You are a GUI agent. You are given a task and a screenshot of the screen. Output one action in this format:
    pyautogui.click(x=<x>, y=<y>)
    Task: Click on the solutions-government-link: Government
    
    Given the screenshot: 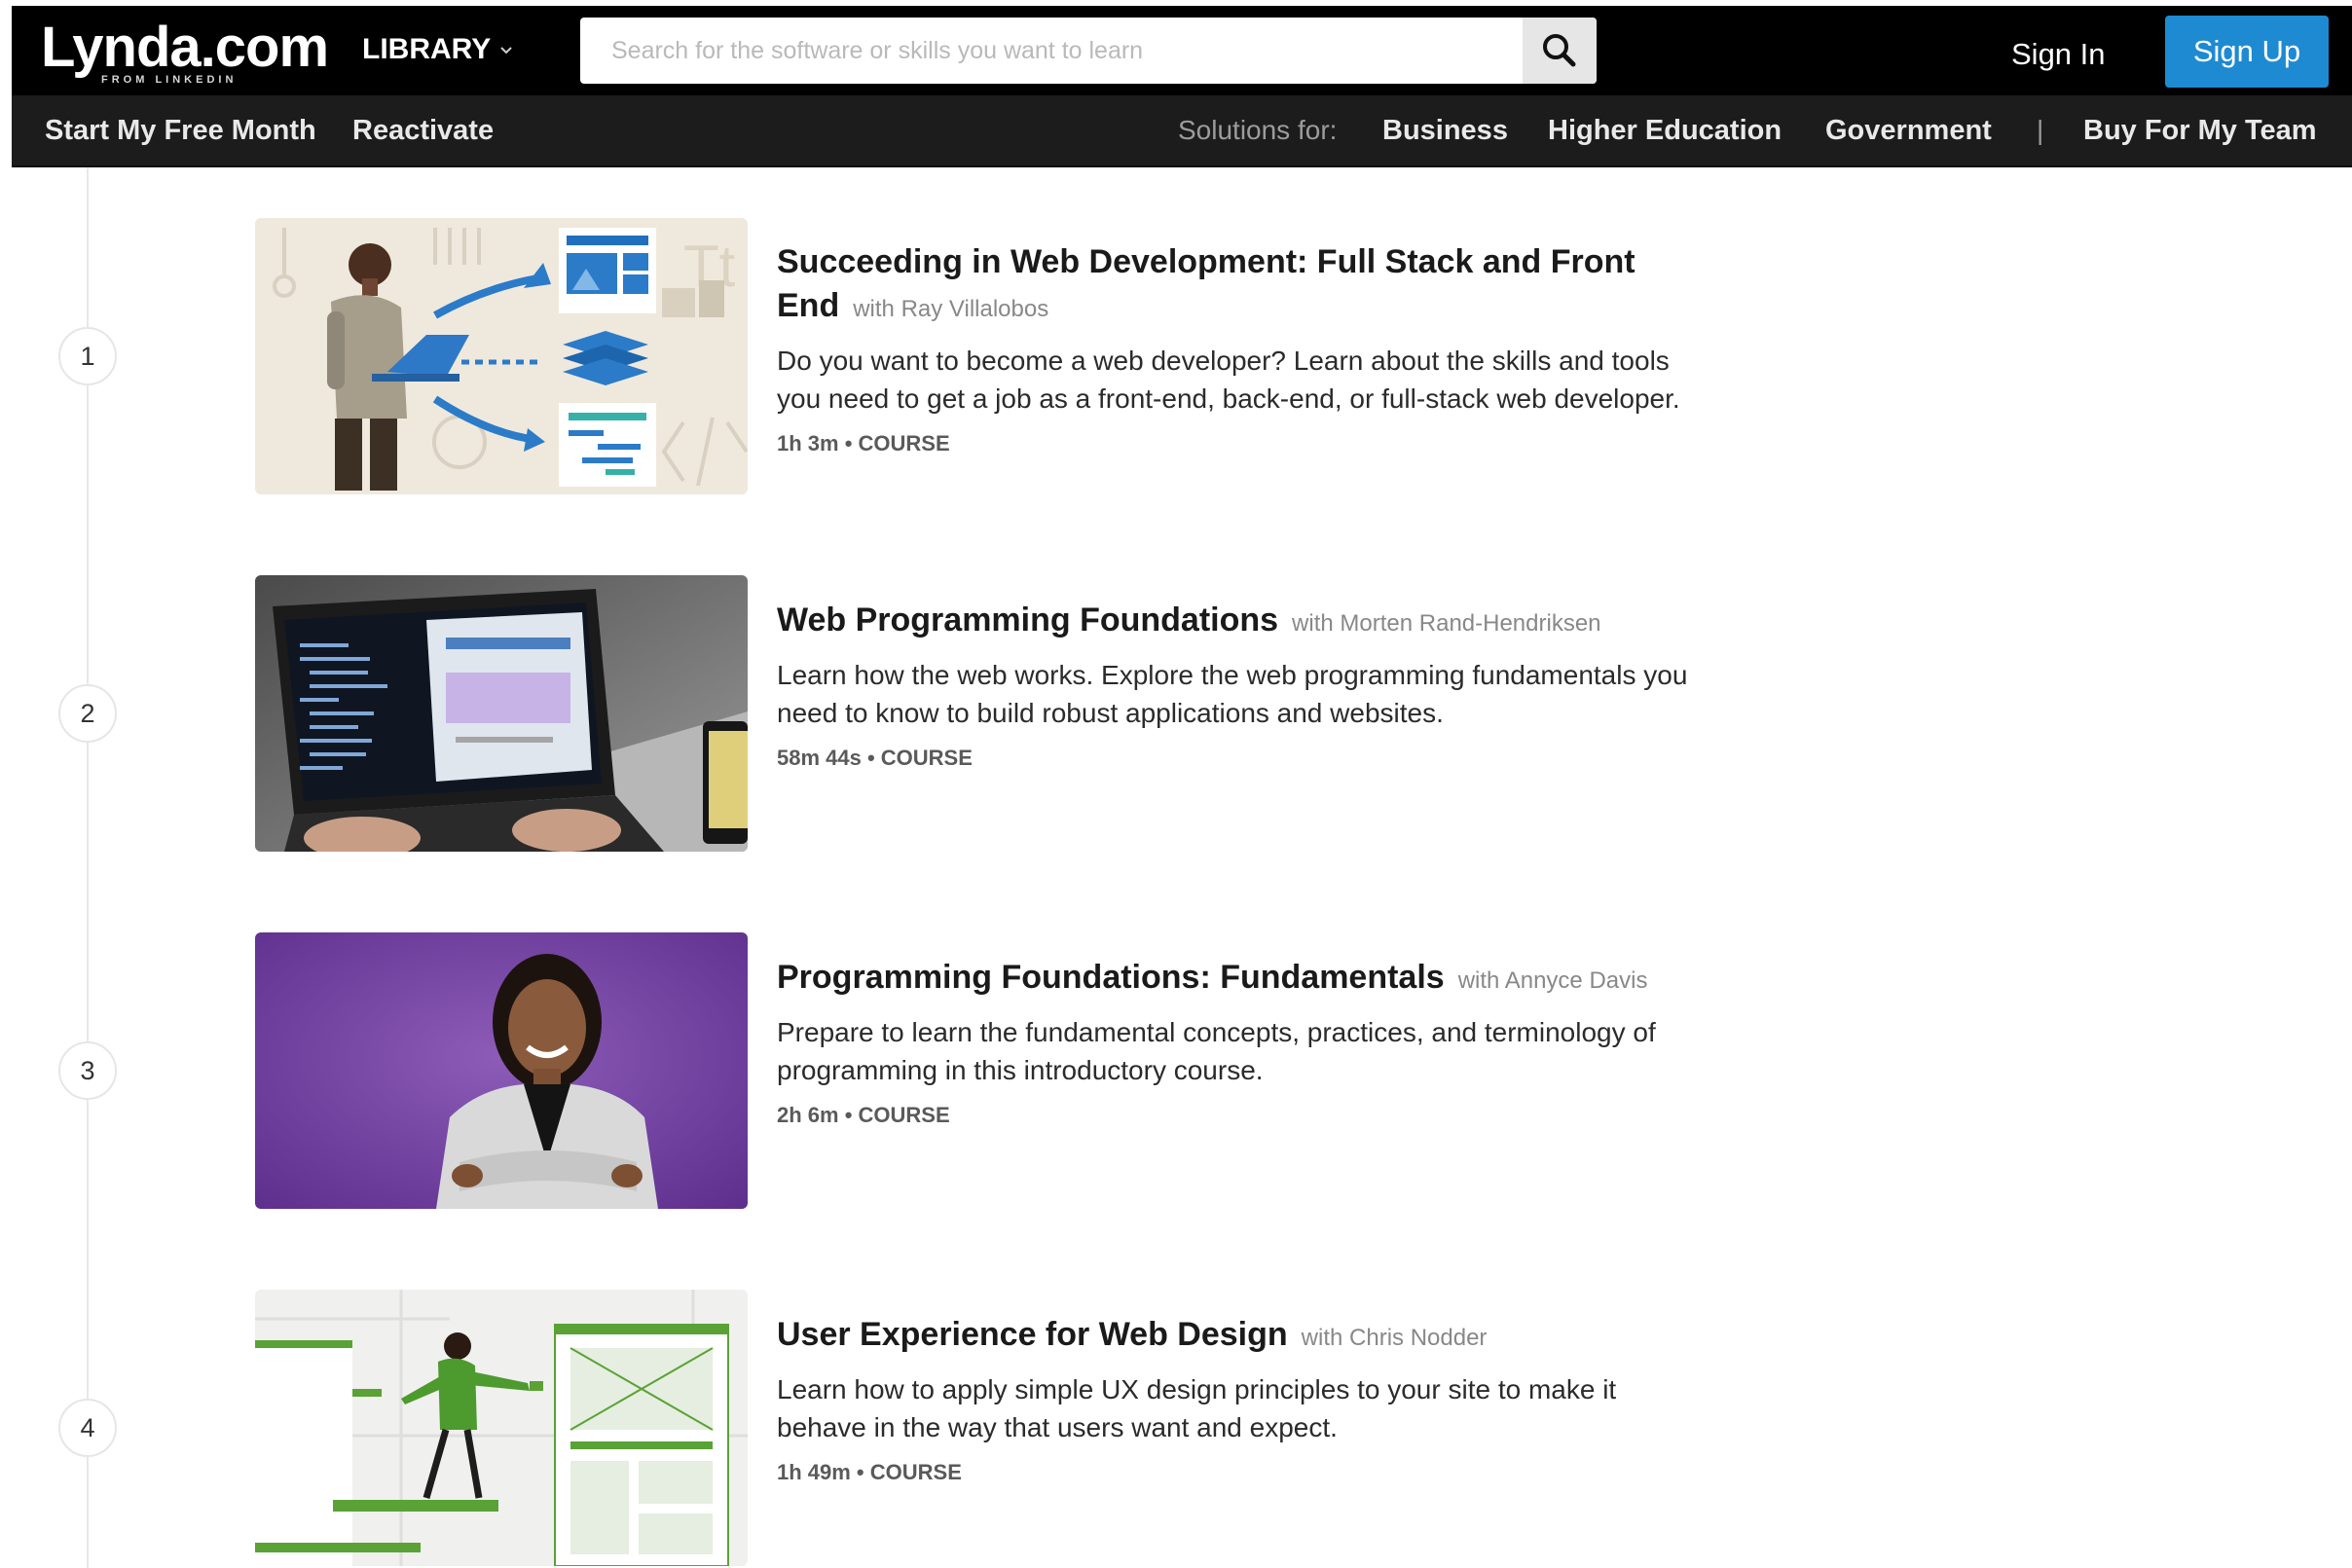 What is the action you would take?
    pyautogui.click(x=1908, y=131)
    